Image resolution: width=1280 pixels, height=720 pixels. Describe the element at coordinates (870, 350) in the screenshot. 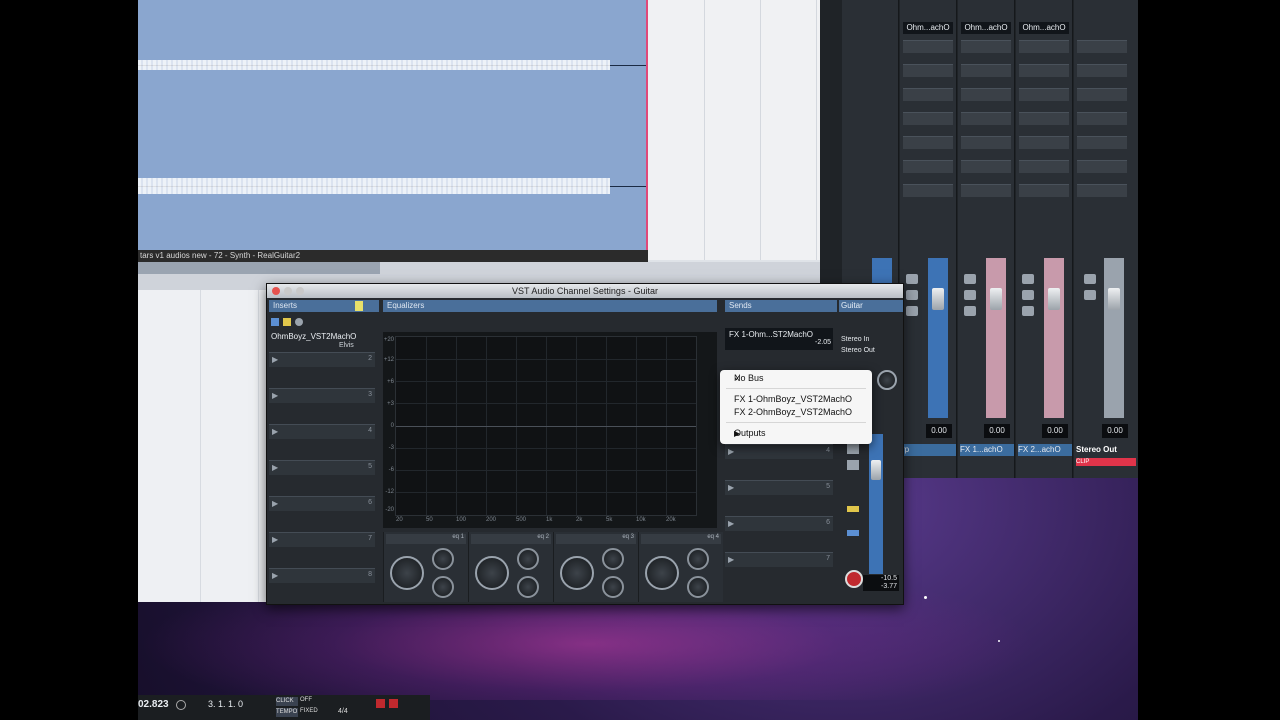

I see `output-routing: Stereo Out` at that location.